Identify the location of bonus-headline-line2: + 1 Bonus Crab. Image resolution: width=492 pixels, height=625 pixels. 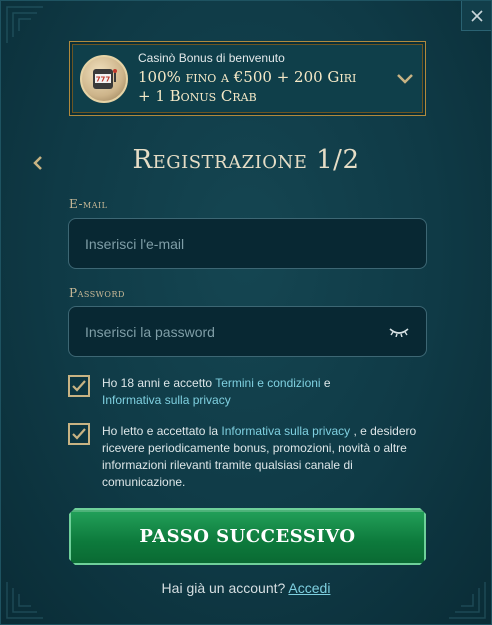
(197, 96).